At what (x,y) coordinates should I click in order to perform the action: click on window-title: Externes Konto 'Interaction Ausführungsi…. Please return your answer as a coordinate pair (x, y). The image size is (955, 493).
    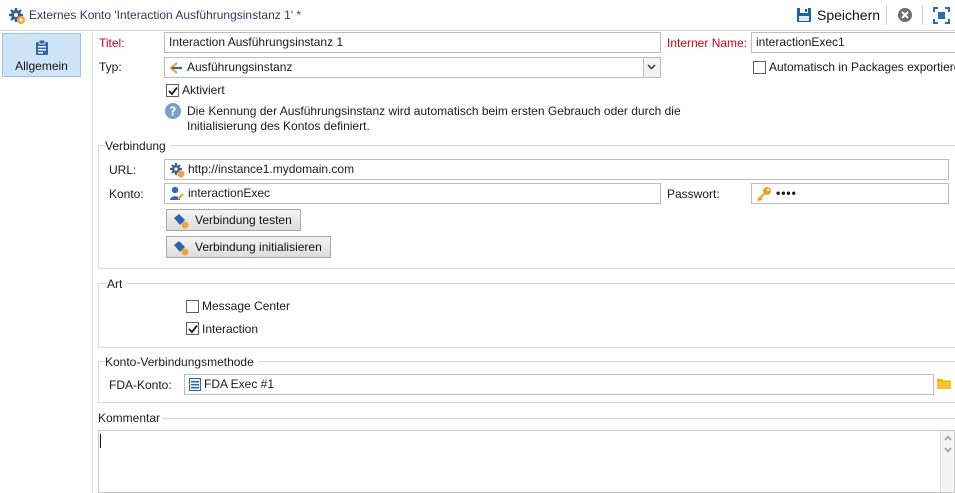
    Looking at the image, I should click on (165, 15).